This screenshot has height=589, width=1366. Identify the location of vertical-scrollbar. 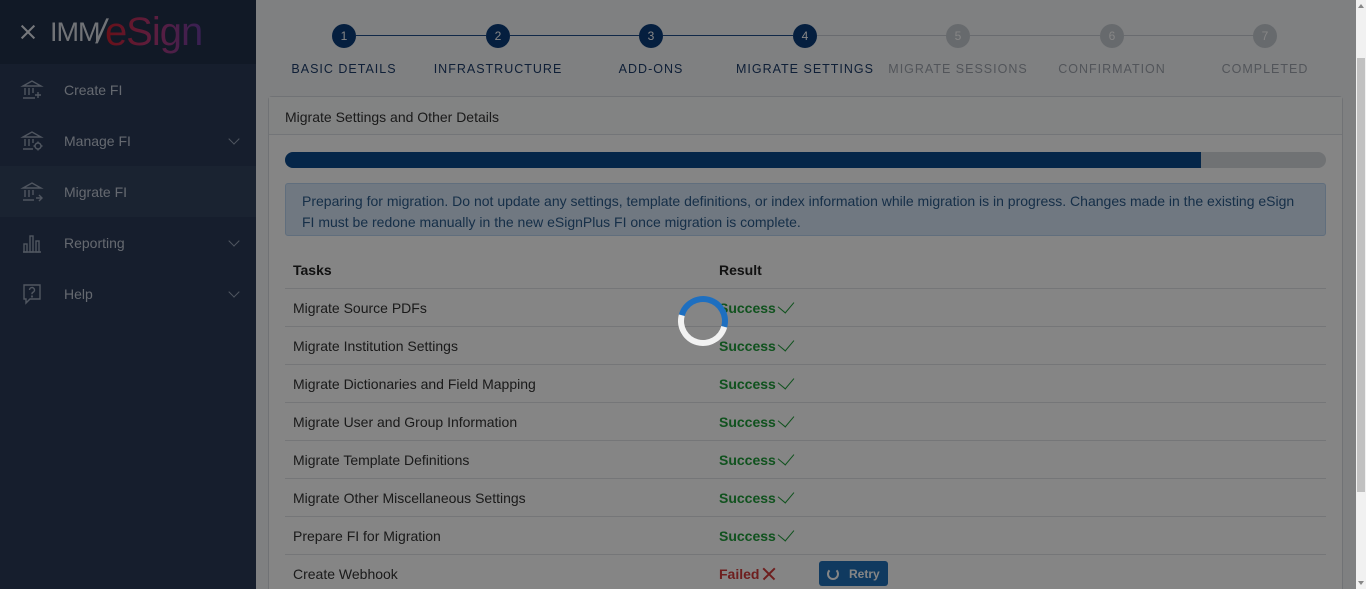
(1361, 294).